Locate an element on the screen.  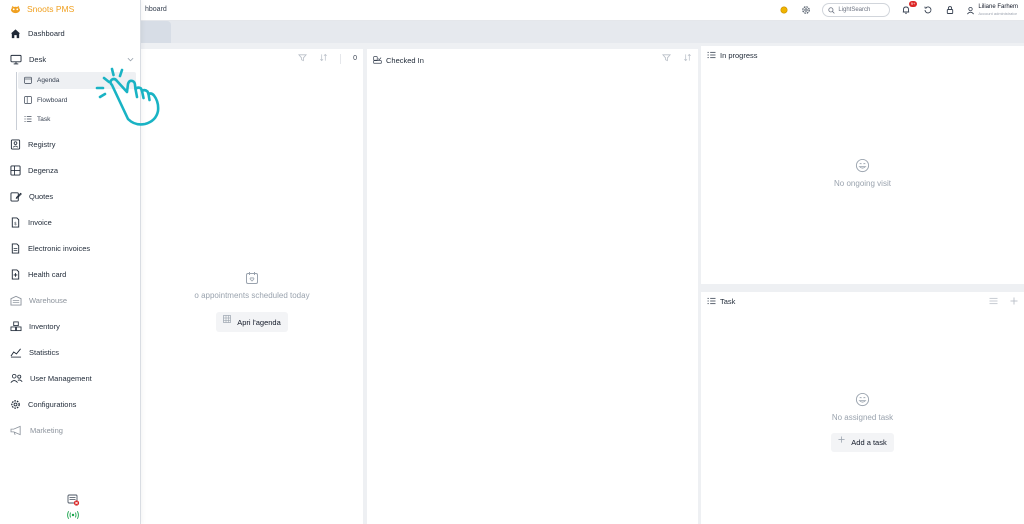
search-placeholder: LightSearch is located at coordinates (854, 10).